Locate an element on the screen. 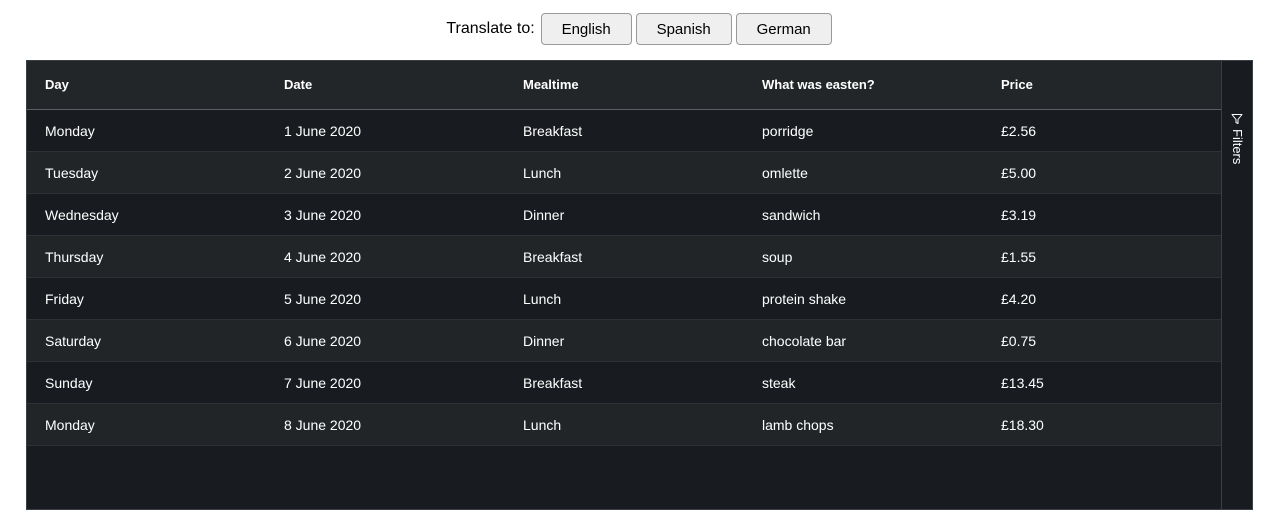 The height and width of the screenshot is (522, 1278). cell-food: steak is located at coordinates (779, 383).